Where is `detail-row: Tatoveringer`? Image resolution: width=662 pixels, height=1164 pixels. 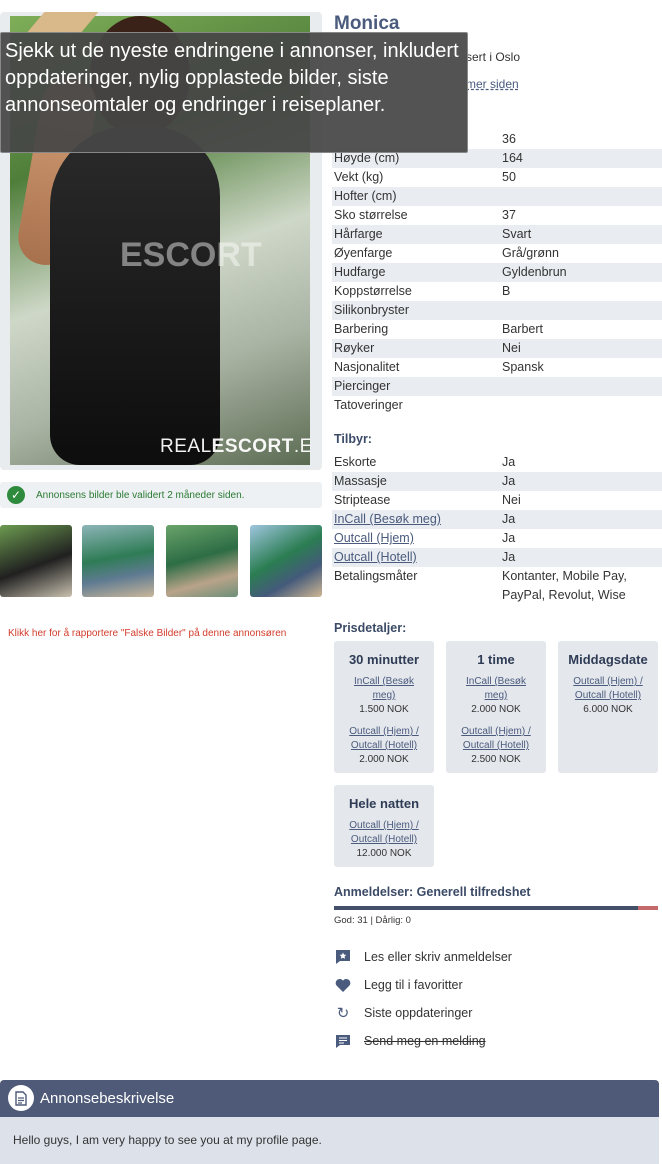
detail-row: Tatoveringer is located at coordinates (497, 405).